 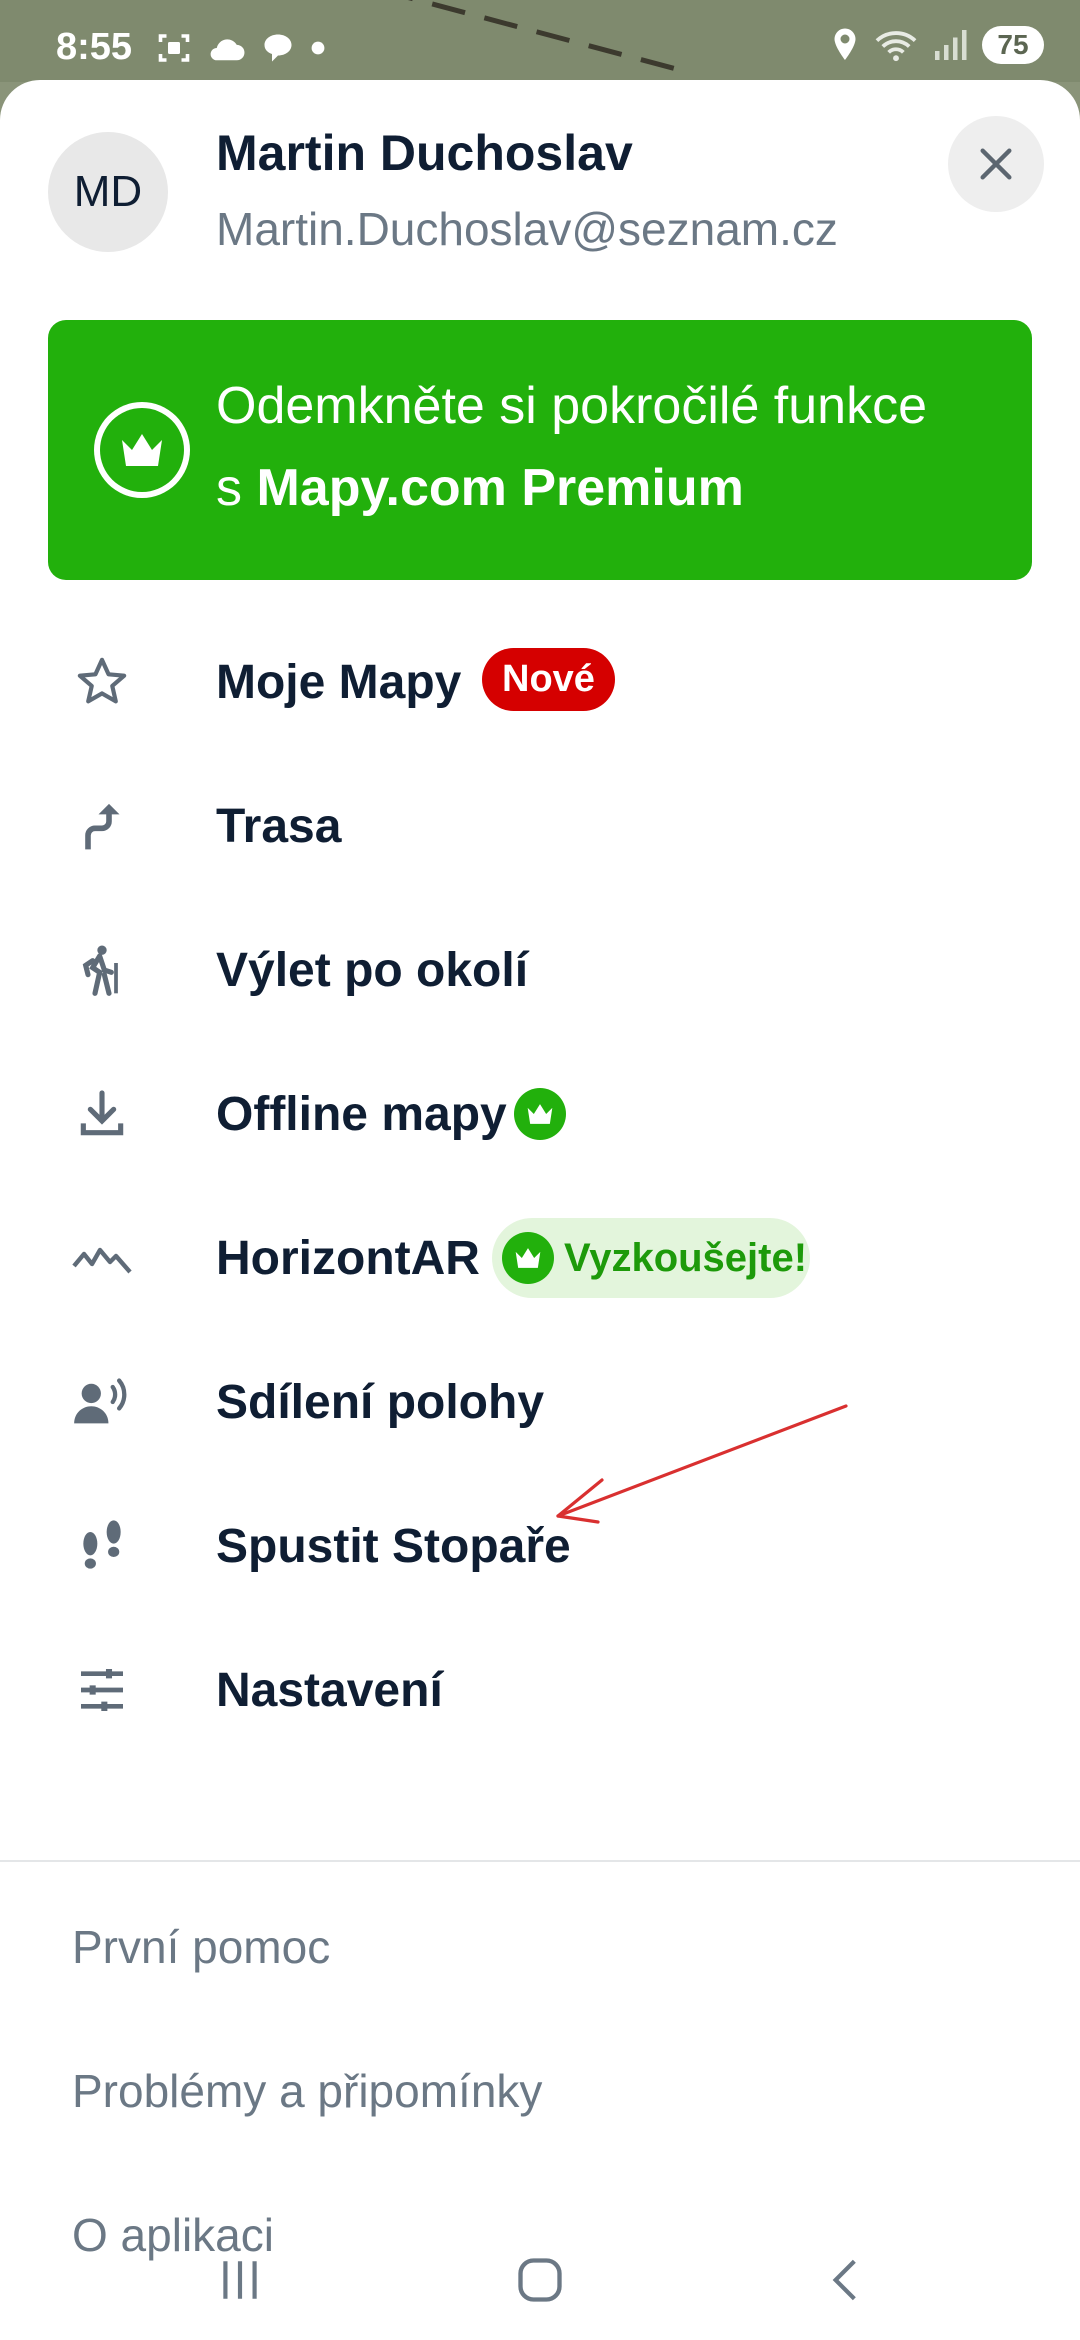 I want to click on menu-item-label: Výlet po okolí, so click(x=372, y=970).